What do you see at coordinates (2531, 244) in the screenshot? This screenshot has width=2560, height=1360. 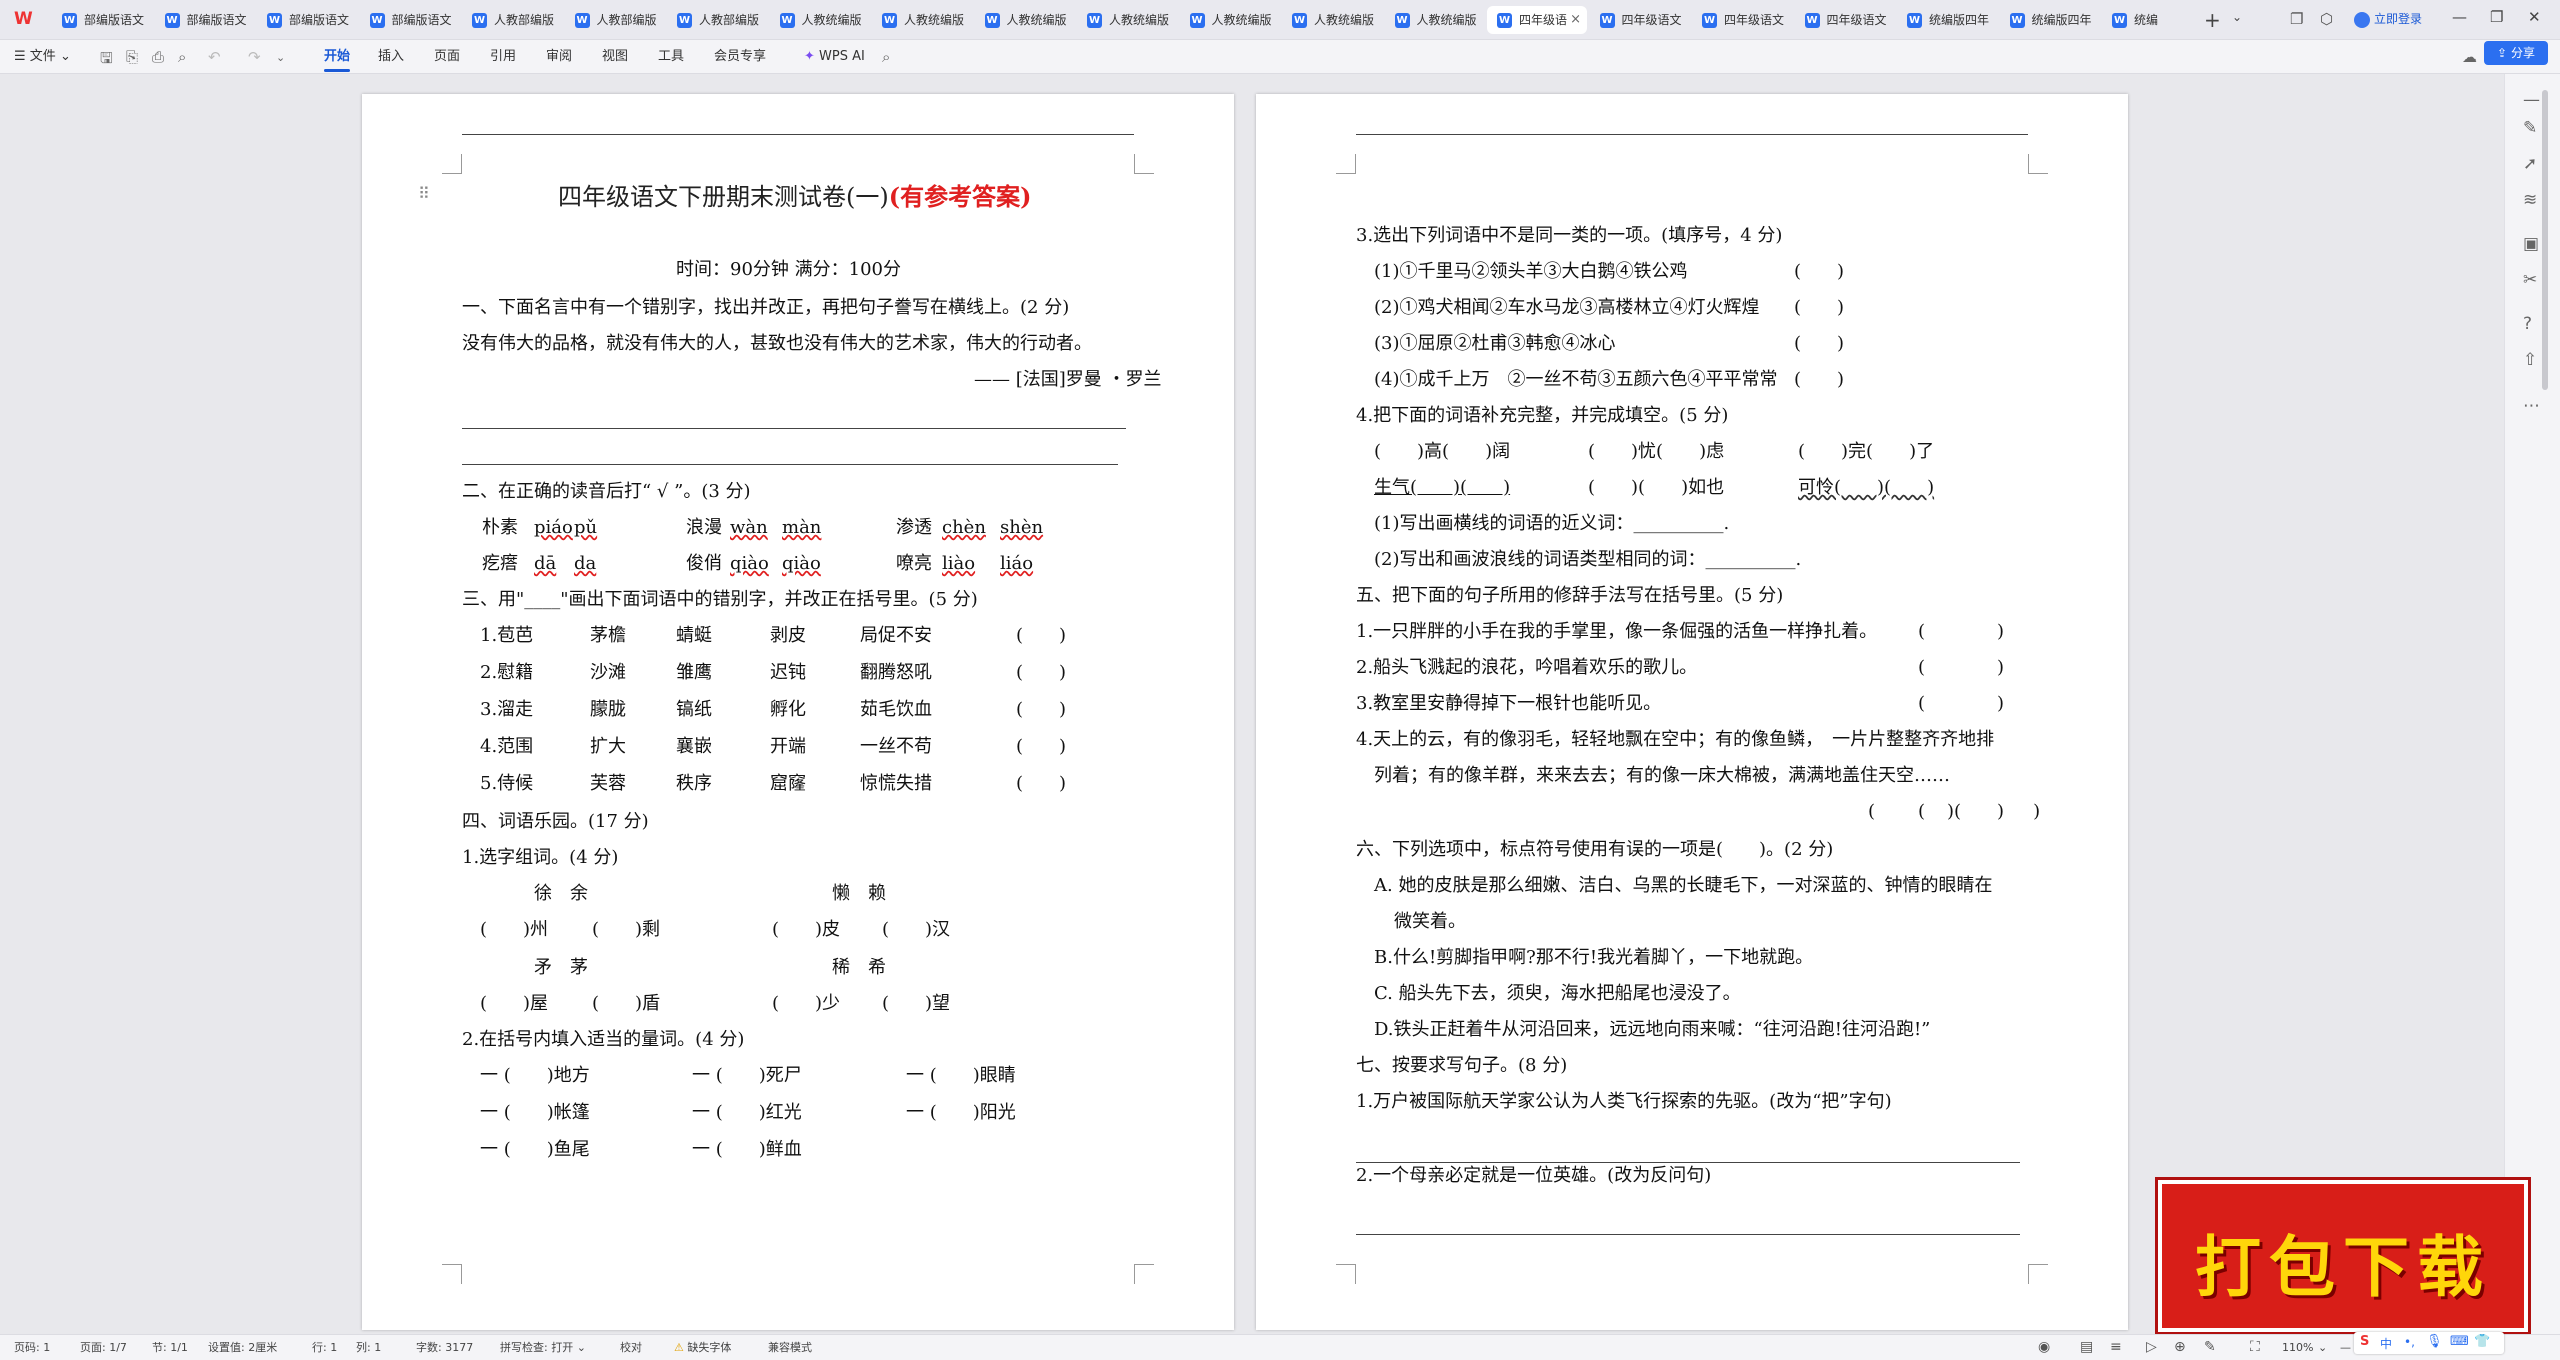 I see `image-icon: ▣` at bounding box center [2531, 244].